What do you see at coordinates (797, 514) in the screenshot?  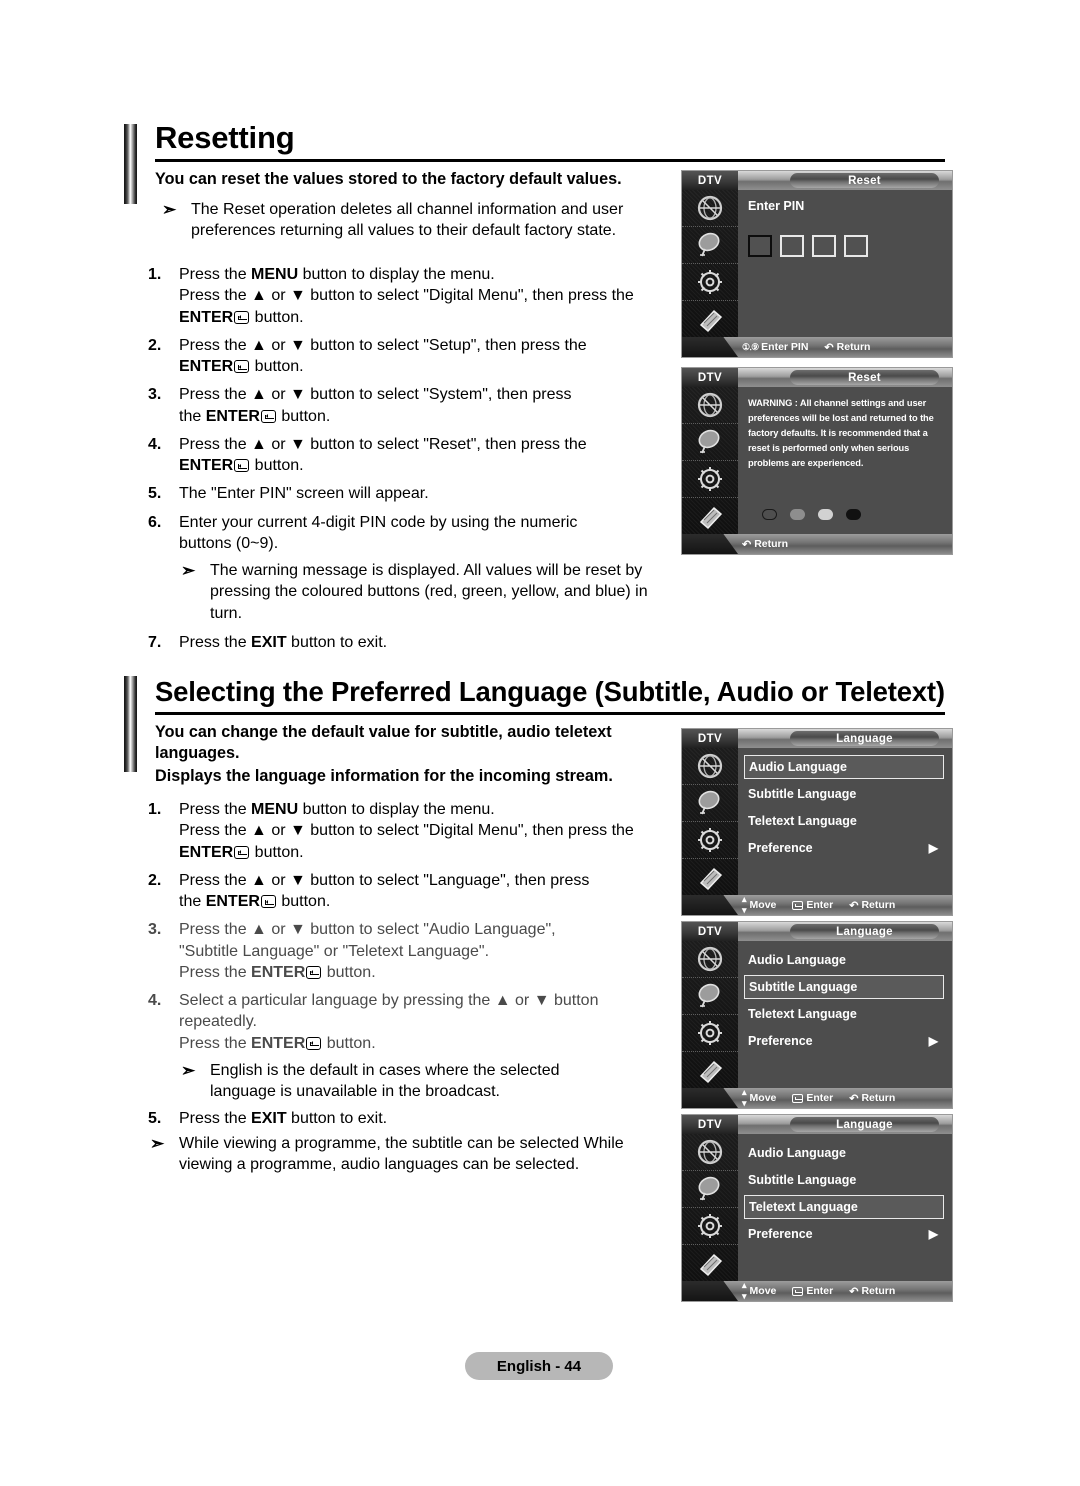 I see `colour-button-green` at bounding box center [797, 514].